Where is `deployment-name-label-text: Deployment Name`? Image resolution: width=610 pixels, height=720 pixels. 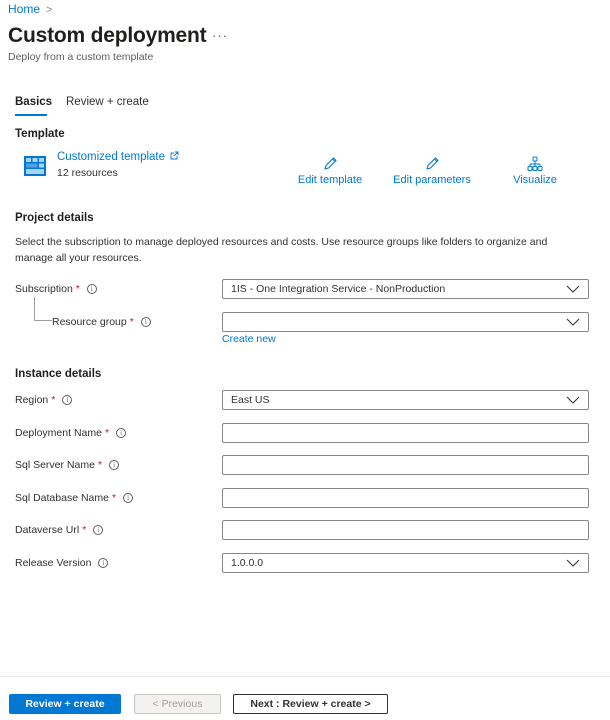 deployment-name-label-text: Deployment Name is located at coordinates (58, 433).